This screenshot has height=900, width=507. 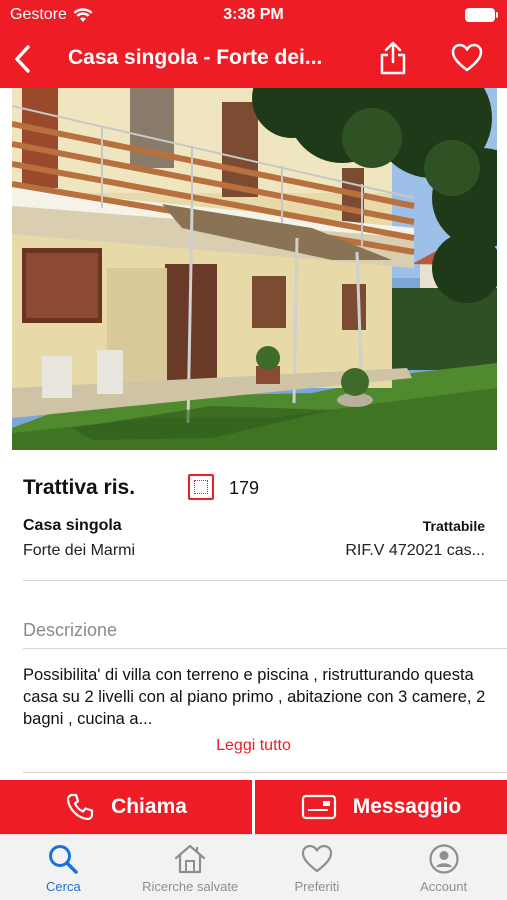 I want to click on status-bar: Gestore 3:38 PM, so click(x=253, y=15).